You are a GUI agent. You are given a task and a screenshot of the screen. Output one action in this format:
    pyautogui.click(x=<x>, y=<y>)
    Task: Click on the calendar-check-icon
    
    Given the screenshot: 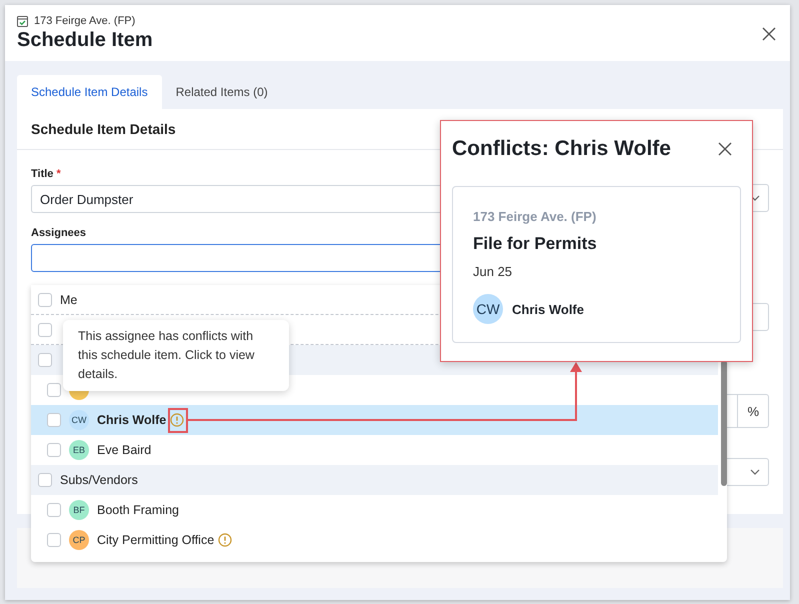 What is the action you would take?
    pyautogui.click(x=22, y=21)
    